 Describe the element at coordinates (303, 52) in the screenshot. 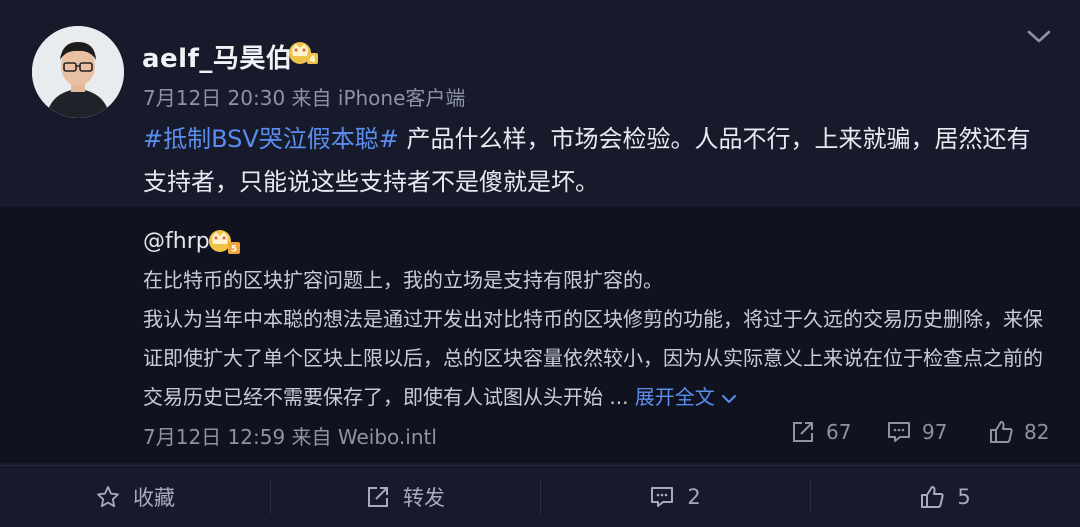

I see `crown-badge-icon: 4` at that location.